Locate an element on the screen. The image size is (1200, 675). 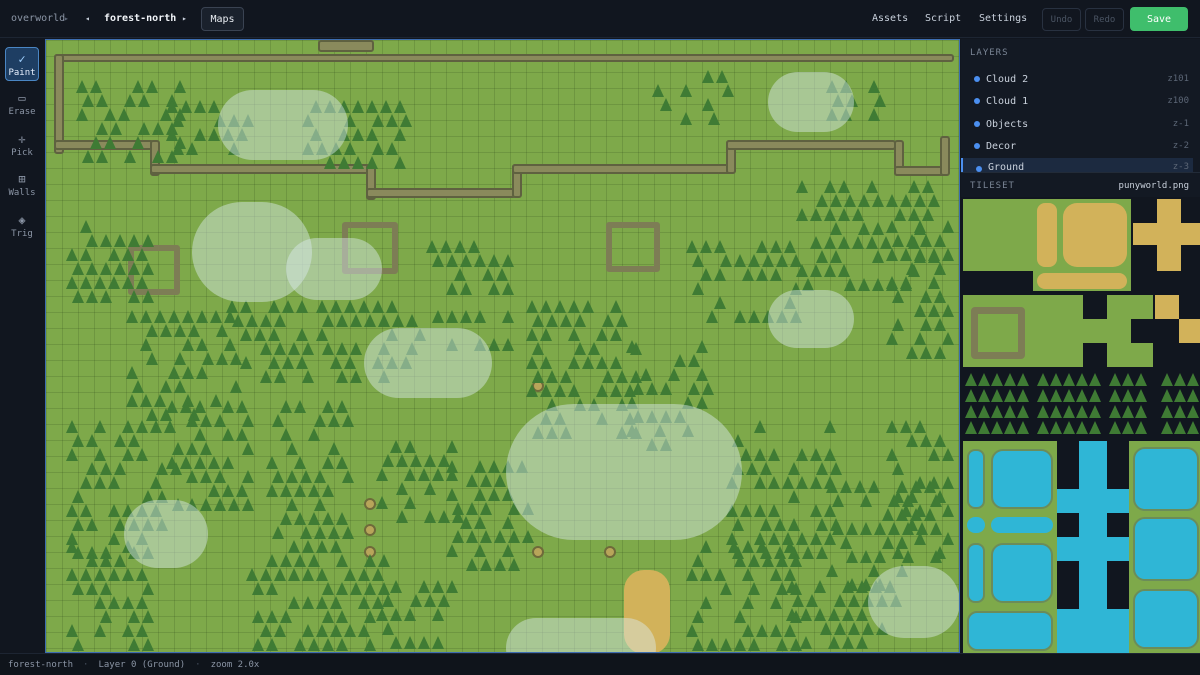
tile-rock is located at coordinates (998, 333).